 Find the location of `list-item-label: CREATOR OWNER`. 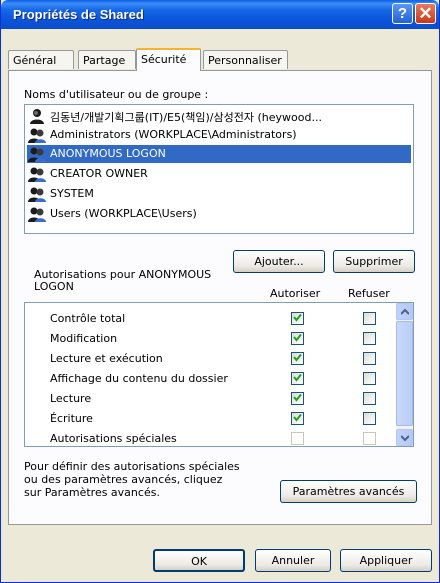

list-item-label: CREATOR OWNER is located at coordinates (99, 173).